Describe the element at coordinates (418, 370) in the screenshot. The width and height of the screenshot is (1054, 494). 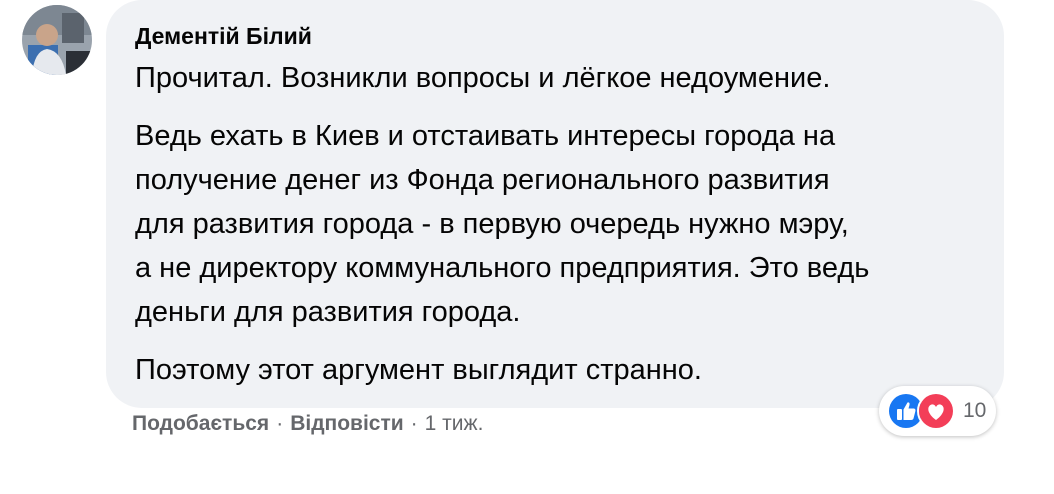
I see `comment-paragraph-3: Поэтому этот аргумент выглядит странно.` at that location.